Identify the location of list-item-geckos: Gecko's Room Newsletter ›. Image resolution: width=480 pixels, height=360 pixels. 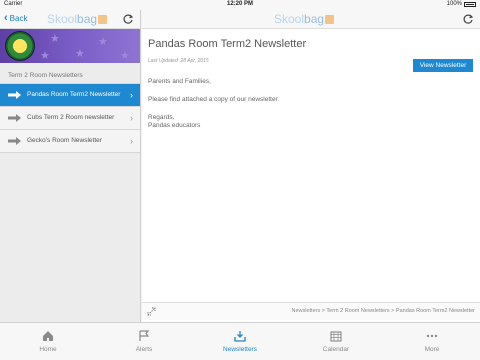
(70, 141).